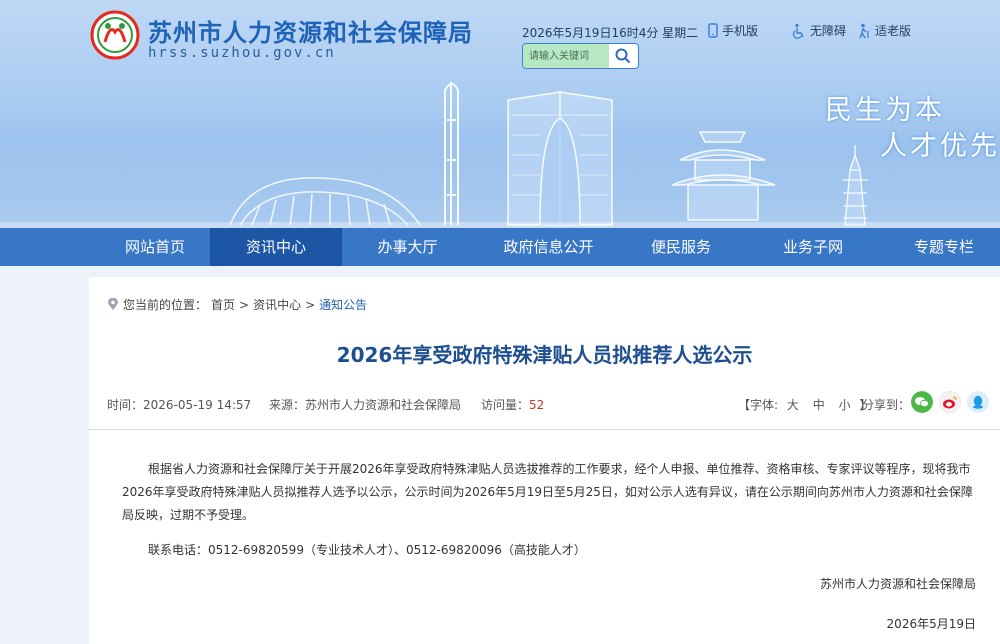 The height and width of the screenshot is (644, 1000). I want to click on mobile-version-link: 手机版, so click(733, 30).